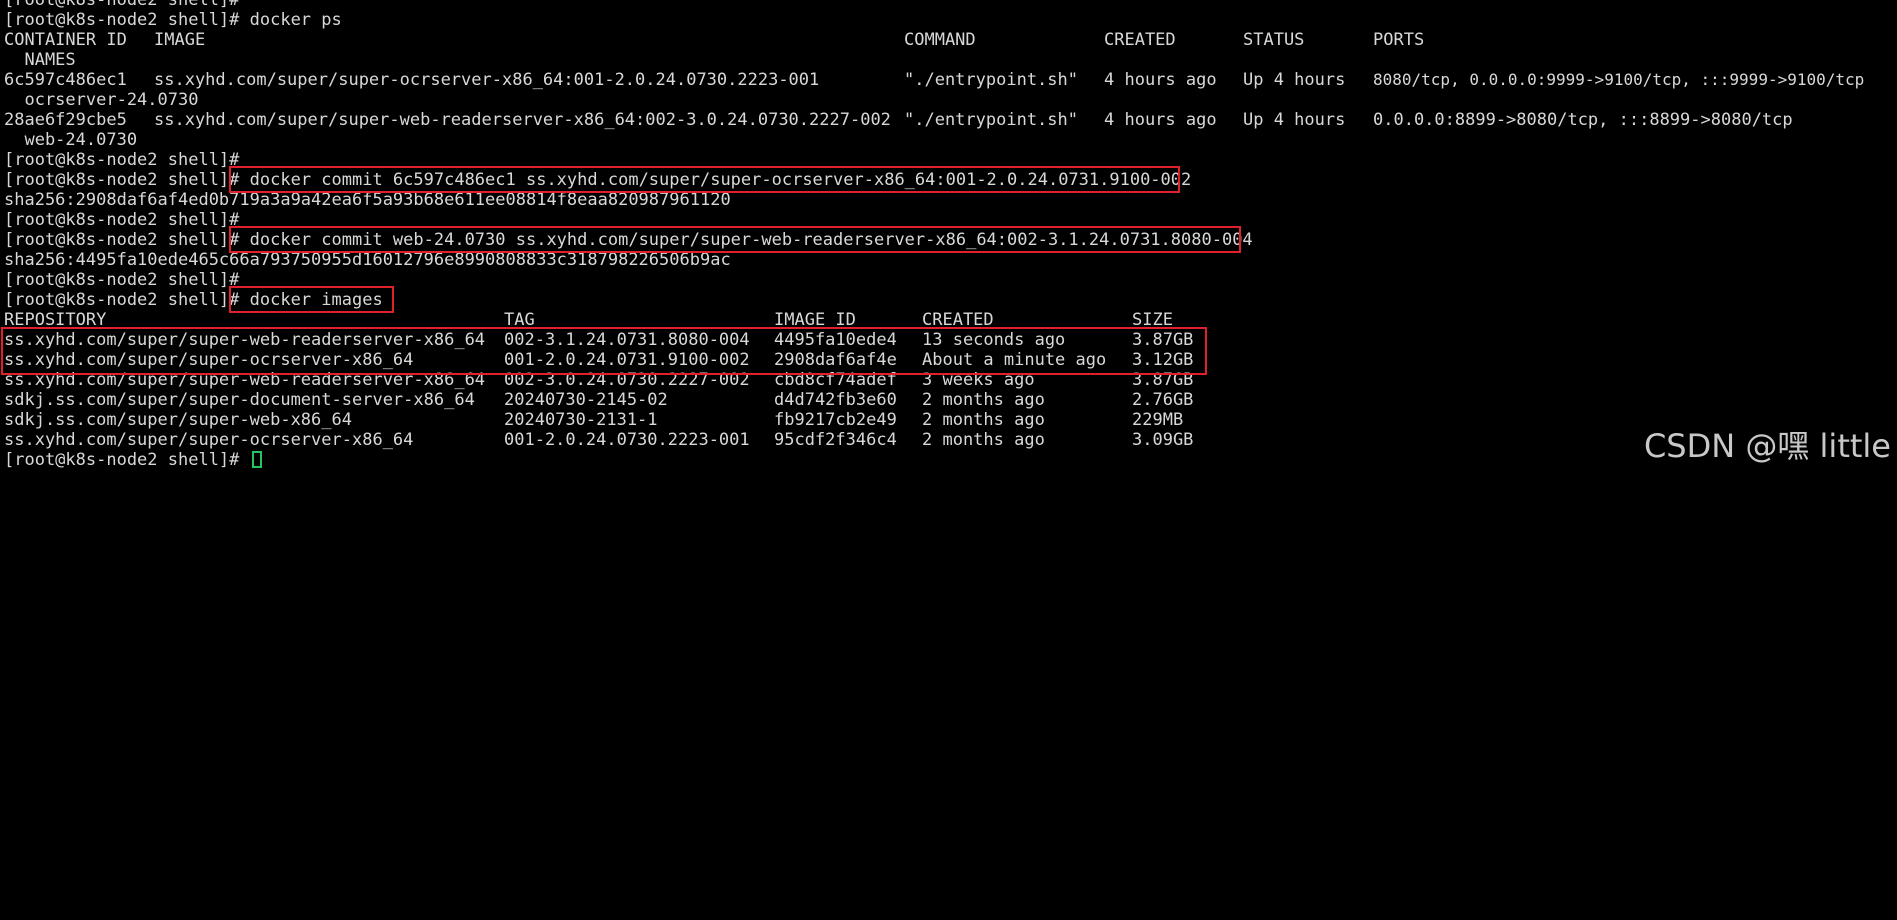  Describe the element at coordinates (1163, 440) in the screenshot. I see `images-size: 3.09GB` at that location.